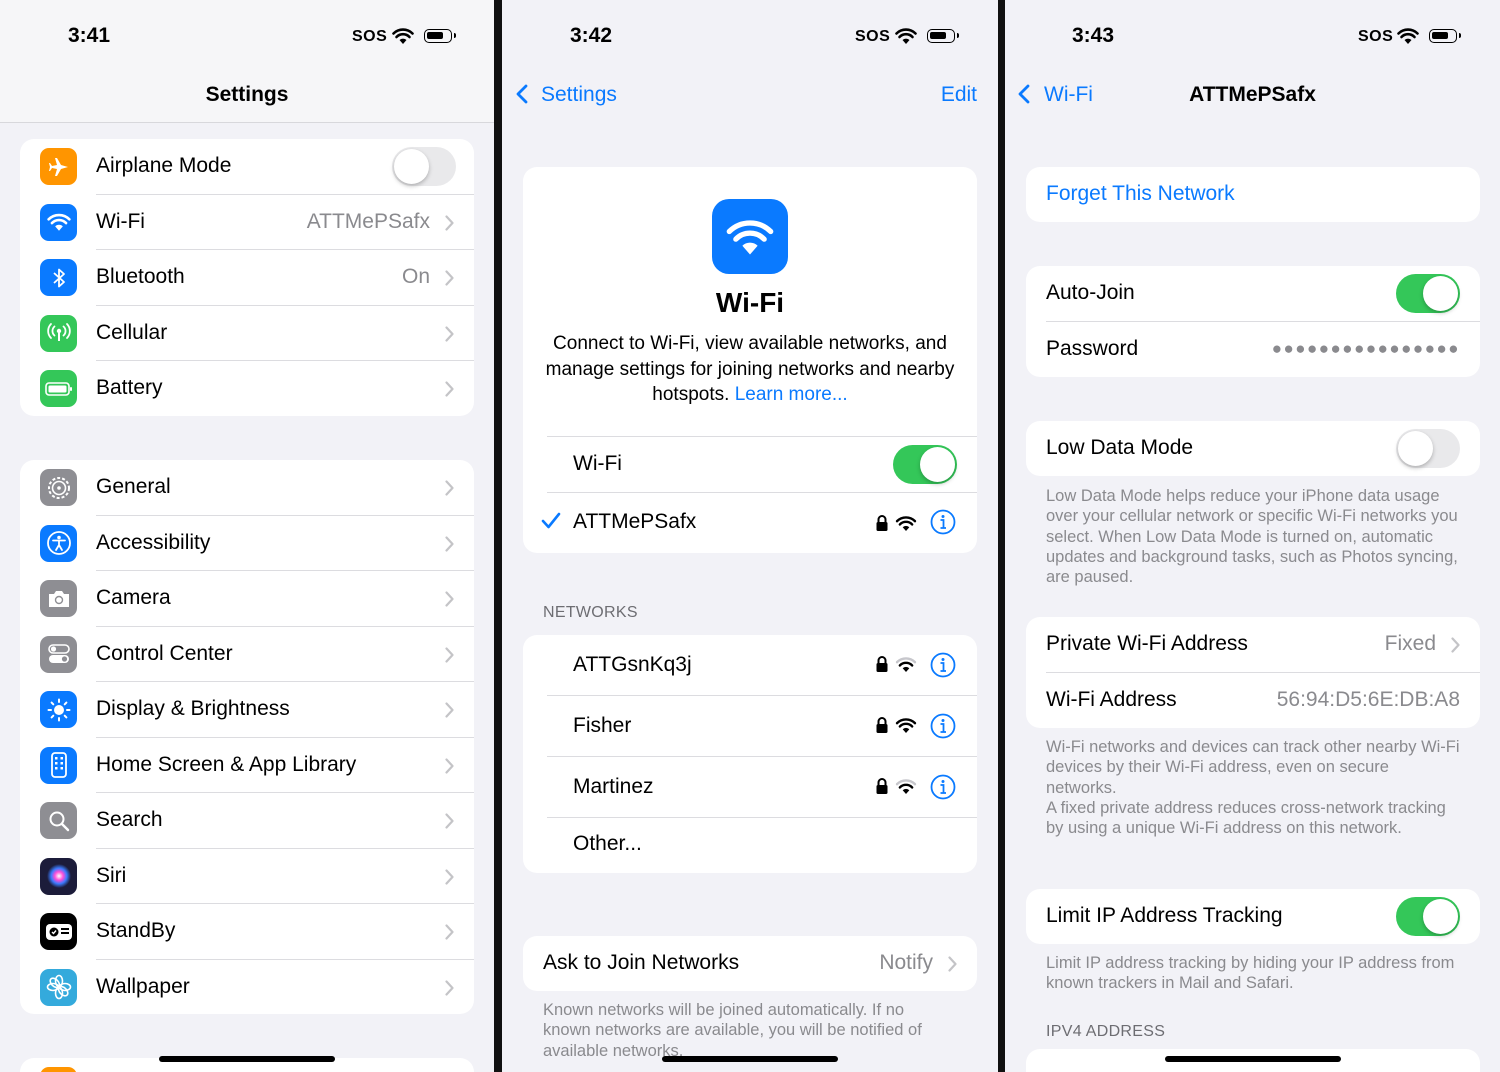 The width and height of the screenshot is (1500, 1072). Describe the element at coordinates (1253, 645) in the screenshot. I see `private-address-row: Private Wi-Fi Address Fixed` at that location.